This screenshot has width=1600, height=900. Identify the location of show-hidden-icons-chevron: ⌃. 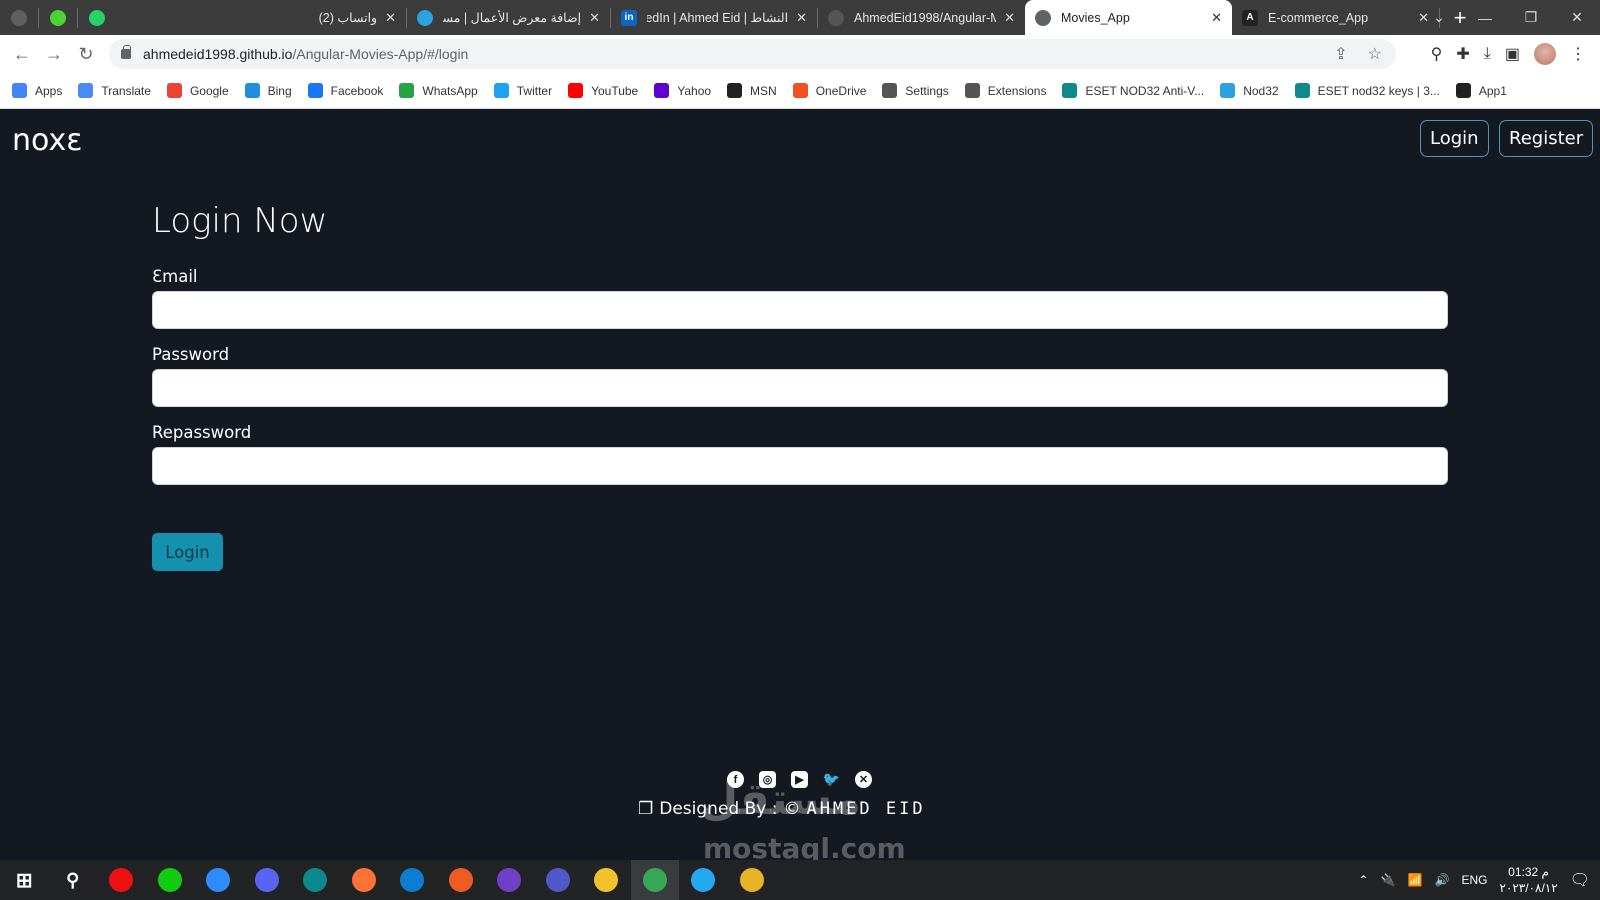
(1364, 880).